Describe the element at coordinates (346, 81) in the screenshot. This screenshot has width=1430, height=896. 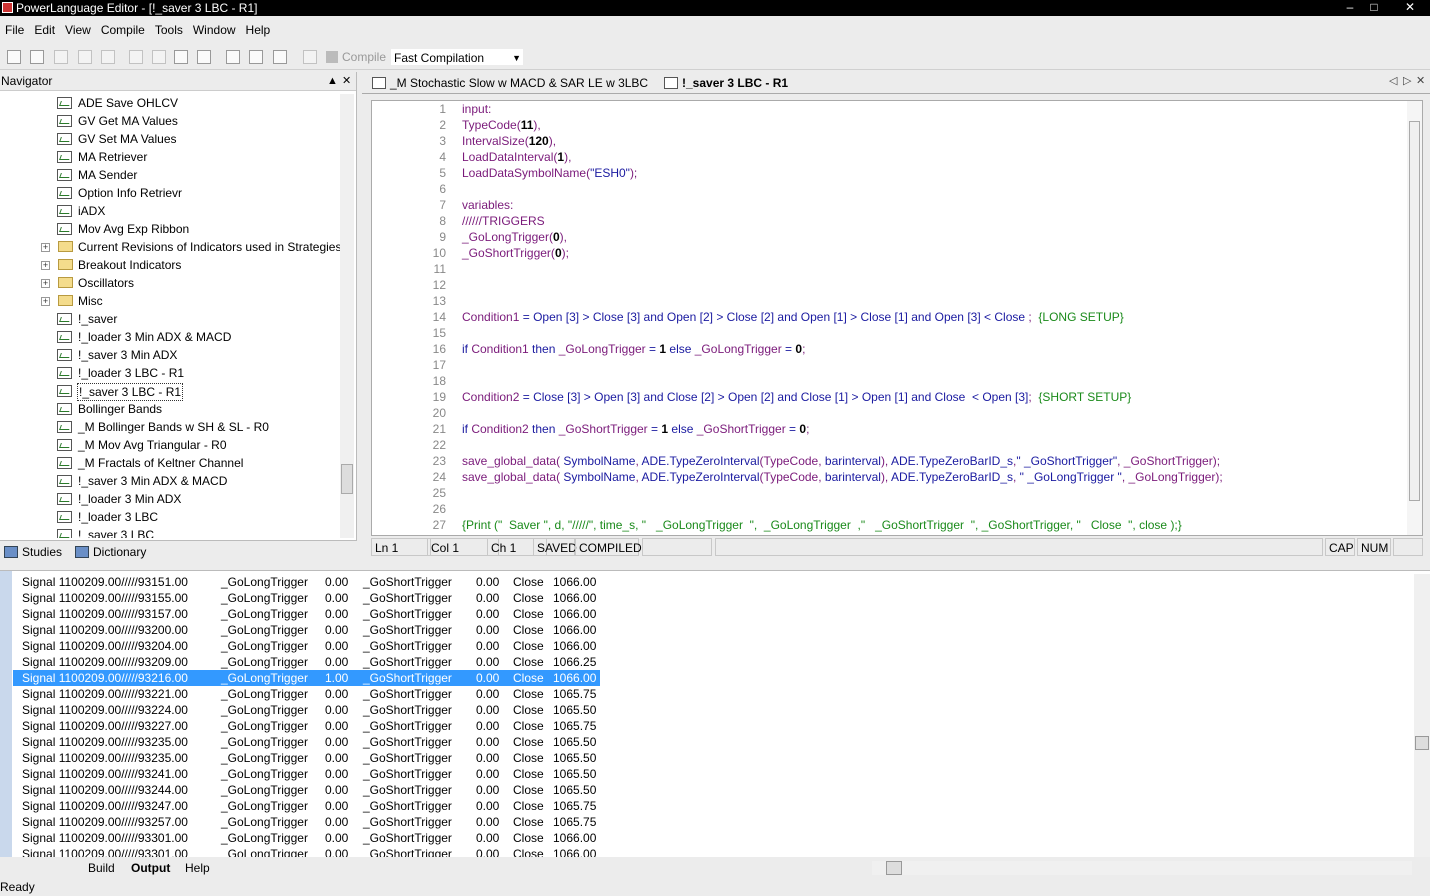
I see `close-icon: ✕` at that location.